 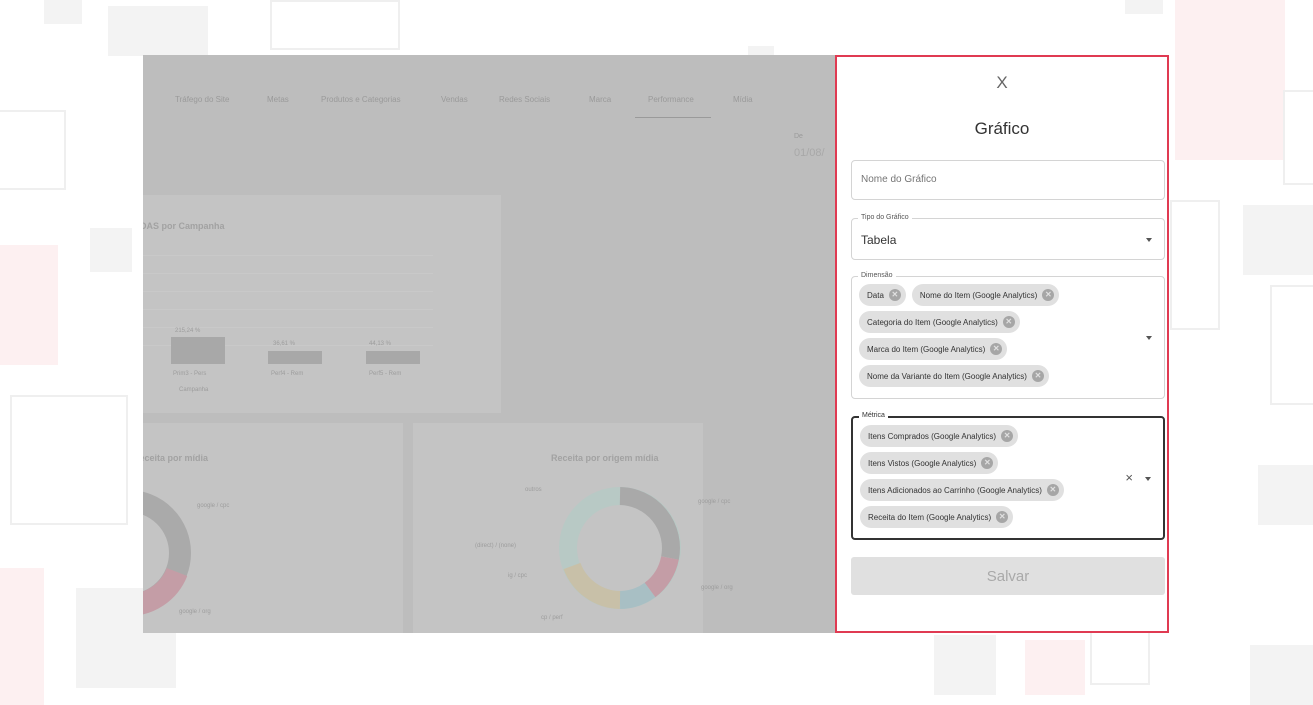 What do you see at coordinates (190, 374) in the screenshot?
I see `bar-category-label: Prim3 - Pers` at bounding box center [190, 374].